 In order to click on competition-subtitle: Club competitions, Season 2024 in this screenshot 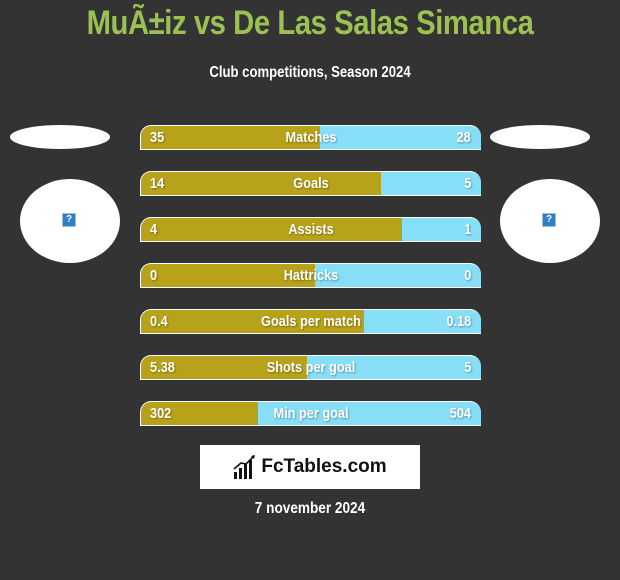, I will do `click(310, 72)`.